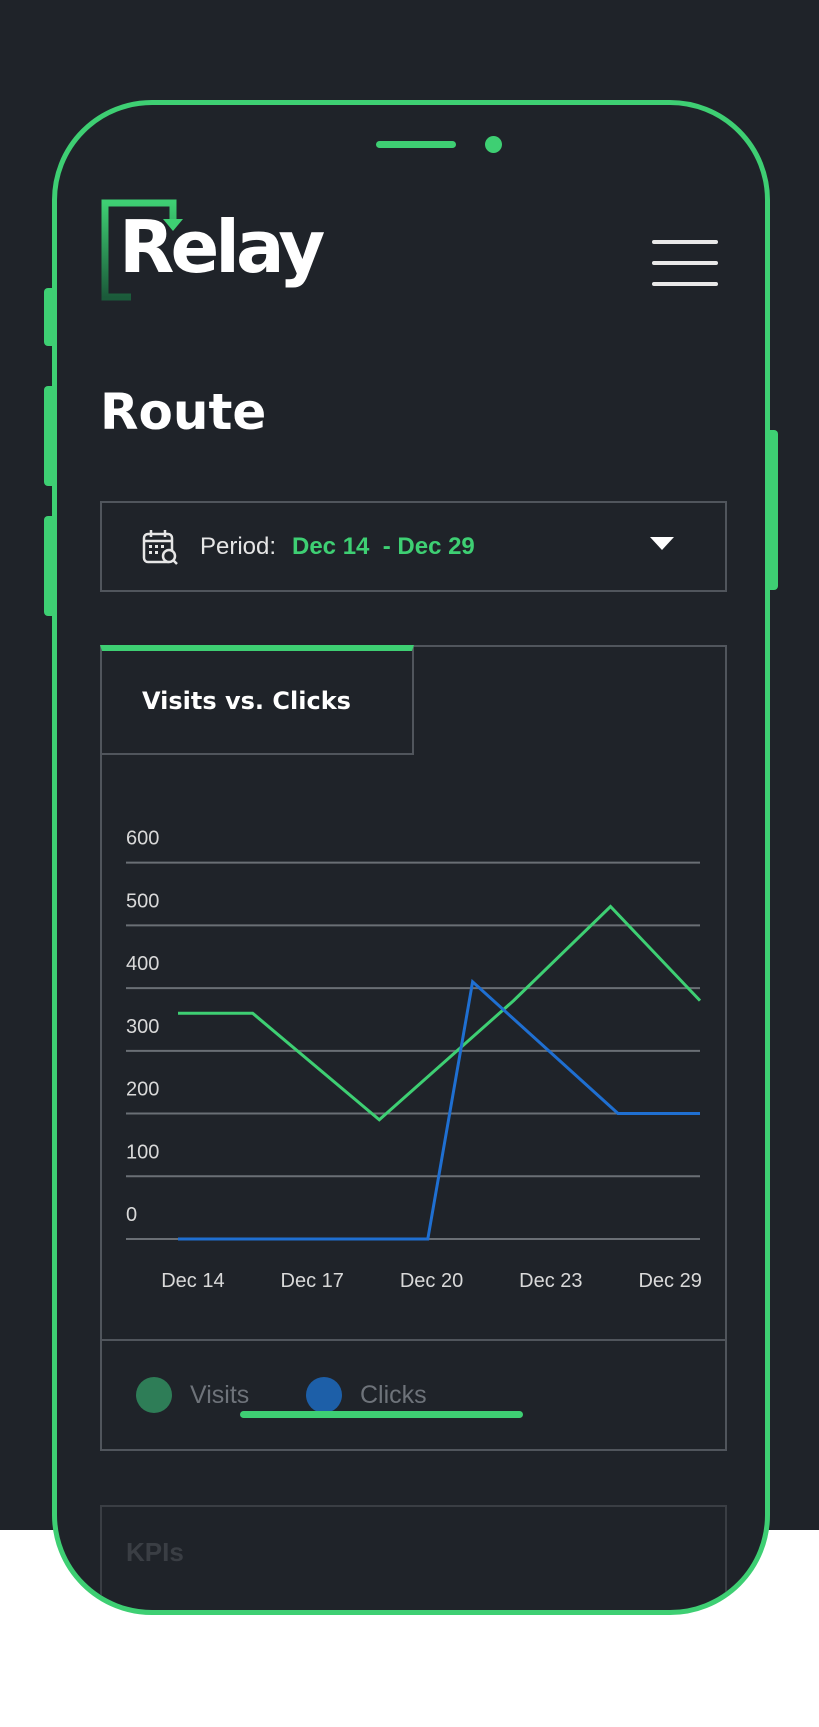  Describe the element at coordinates (142, 901) in the screenshot. I see `y-tick-label: 500` at that location.